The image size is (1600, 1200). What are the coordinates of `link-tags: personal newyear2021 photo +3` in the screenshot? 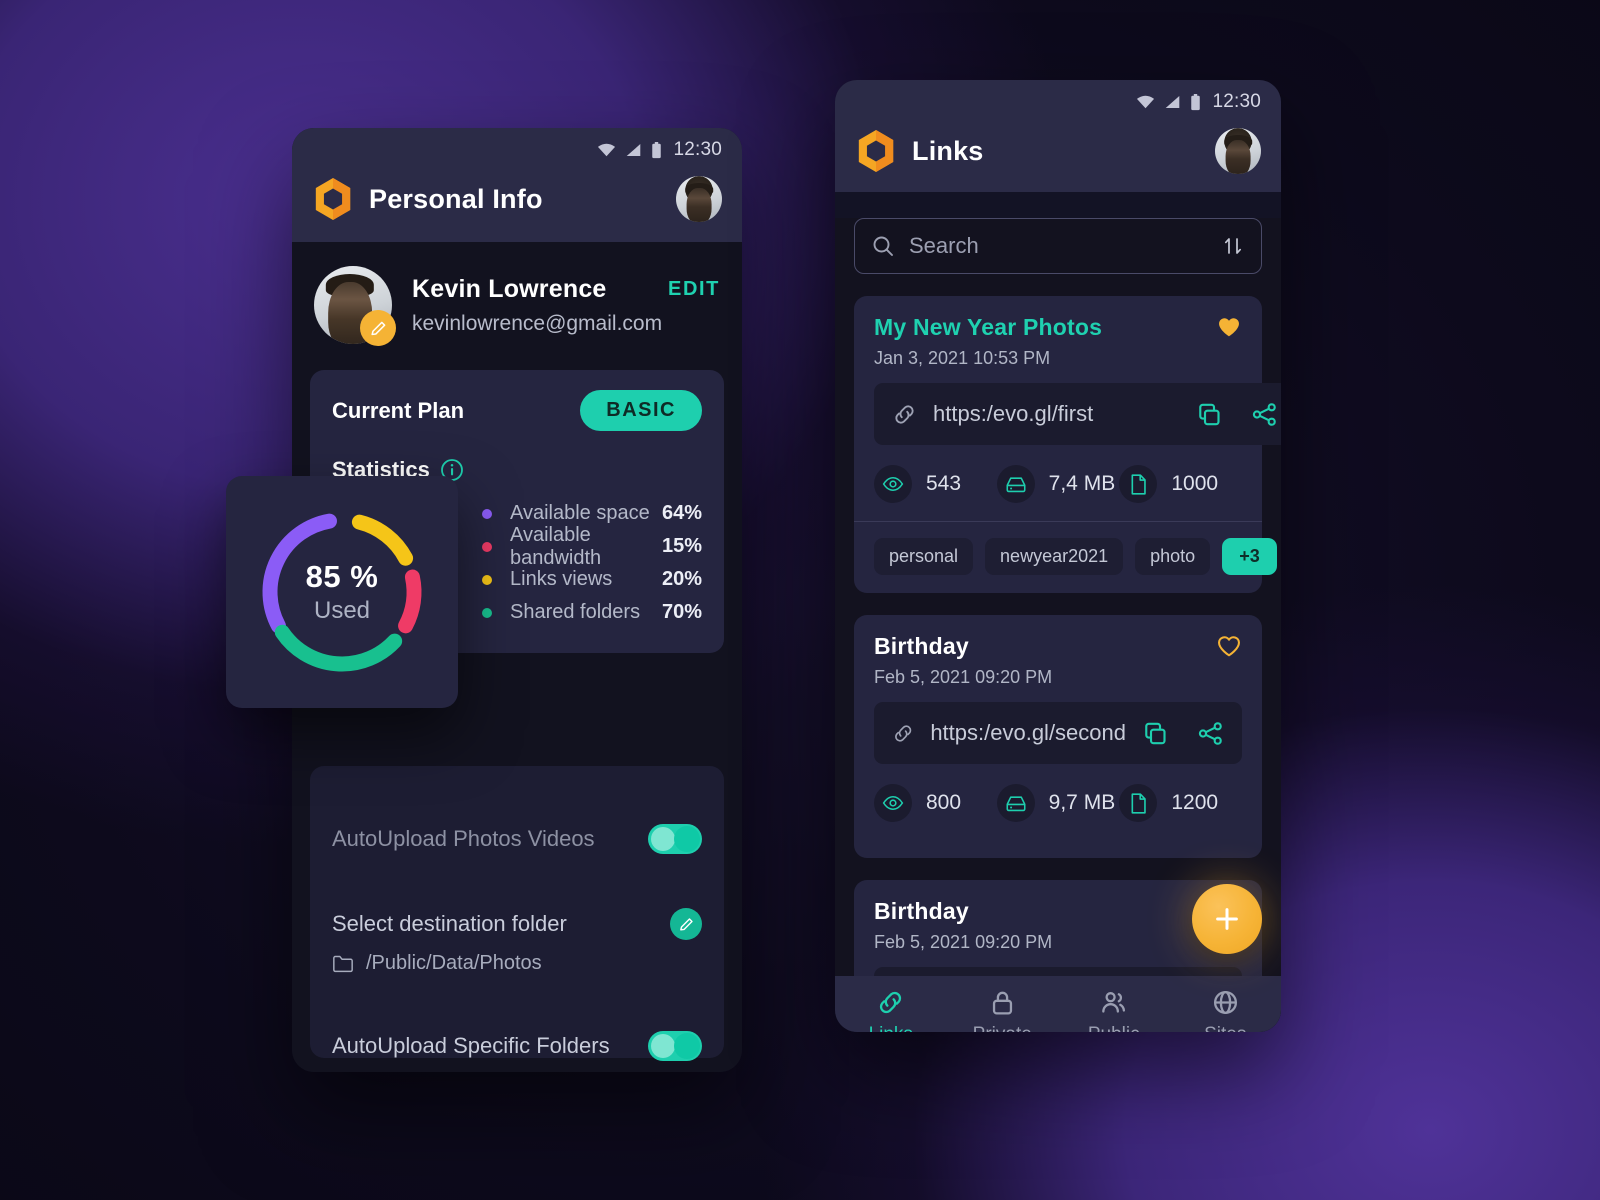 It's located at (1075, 557).